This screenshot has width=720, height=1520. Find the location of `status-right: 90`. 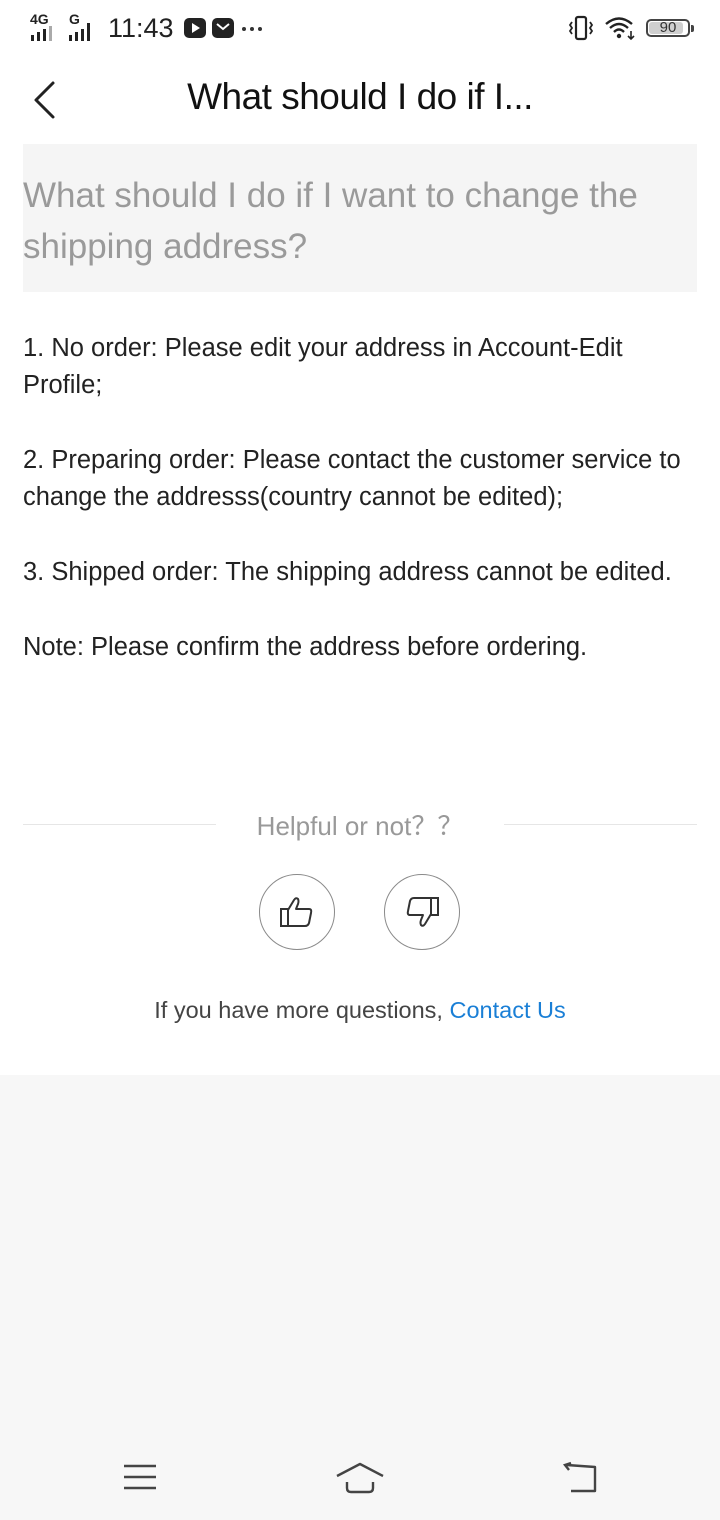

status-right: 90 is located at coordinates (631, 28).